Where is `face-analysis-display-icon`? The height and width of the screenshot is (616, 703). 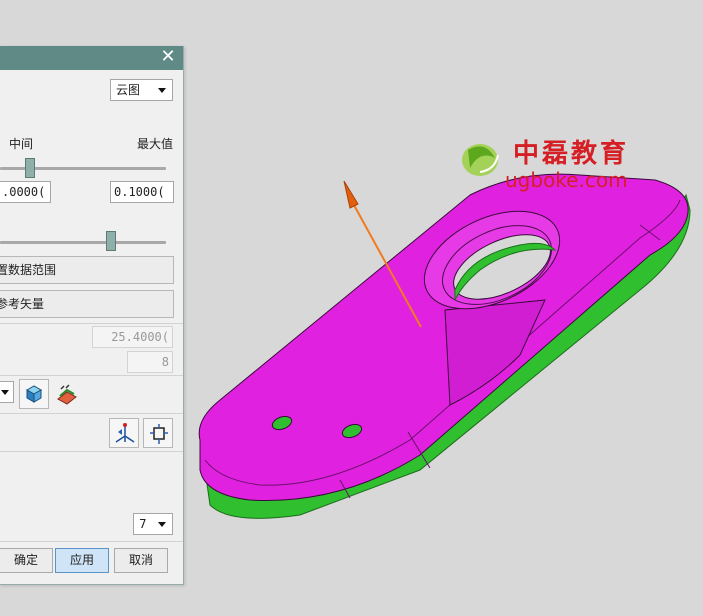 face-analysis-display-icon is located at coordinates (67, 394).